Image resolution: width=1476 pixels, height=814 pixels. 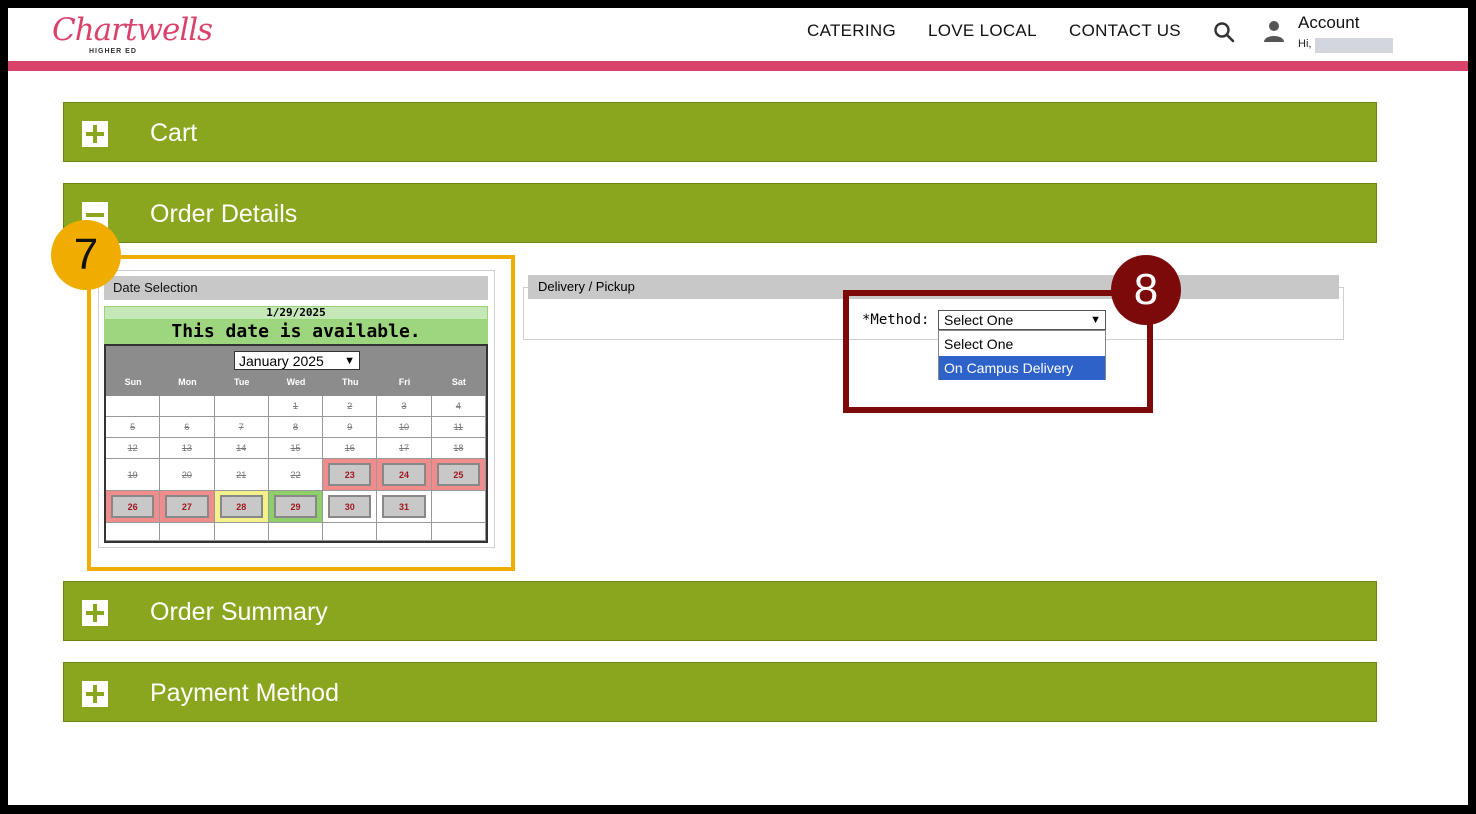 I want to click on selected-date: 1/29/2025, so click(x=296, y=313).